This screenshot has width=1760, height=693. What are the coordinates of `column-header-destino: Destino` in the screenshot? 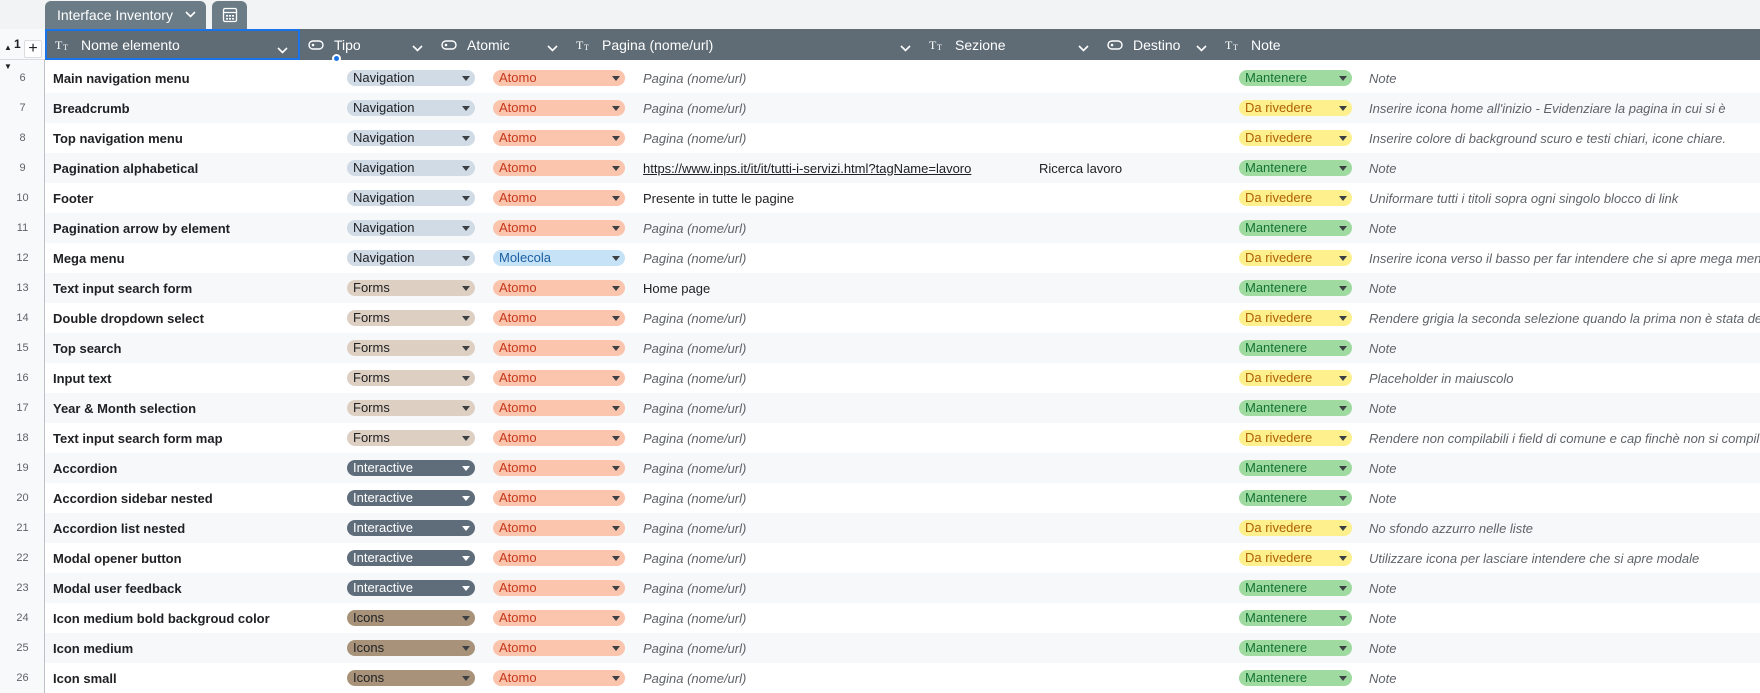 It's located at (1158, 44).